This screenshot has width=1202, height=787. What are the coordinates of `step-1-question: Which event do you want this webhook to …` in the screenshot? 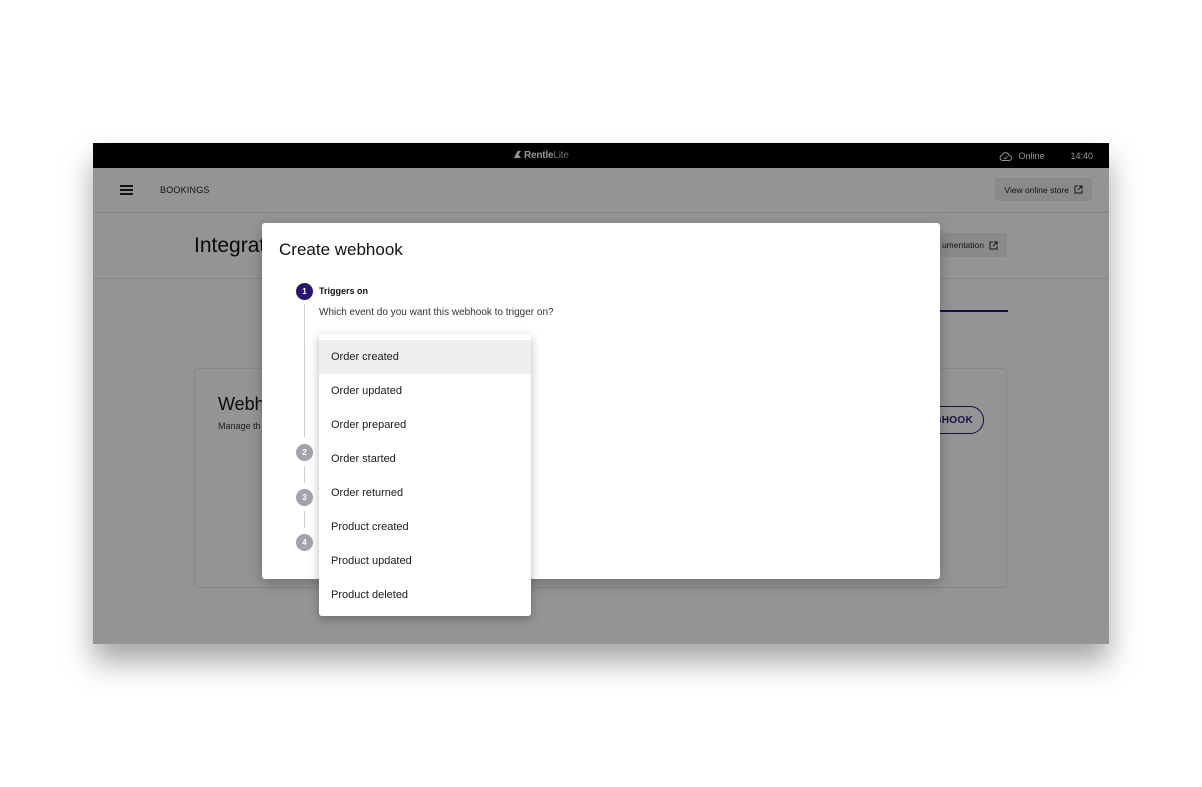 It's located at (436, 312).